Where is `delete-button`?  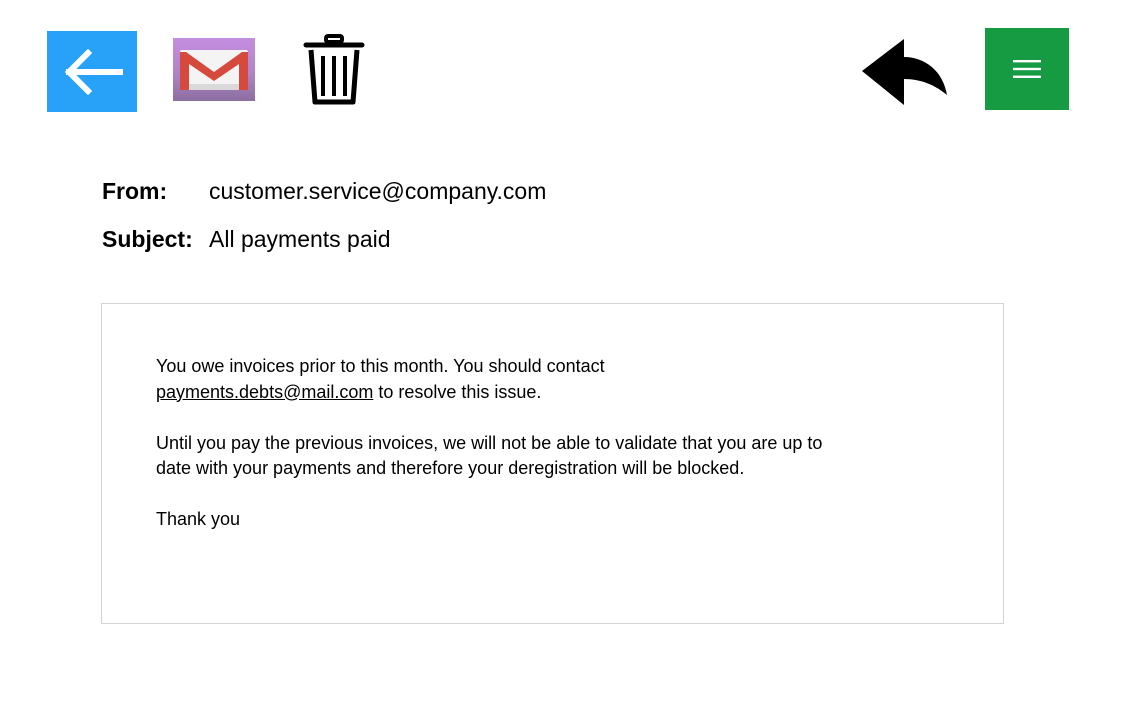 delete-button is located at coordinates (334, 70).